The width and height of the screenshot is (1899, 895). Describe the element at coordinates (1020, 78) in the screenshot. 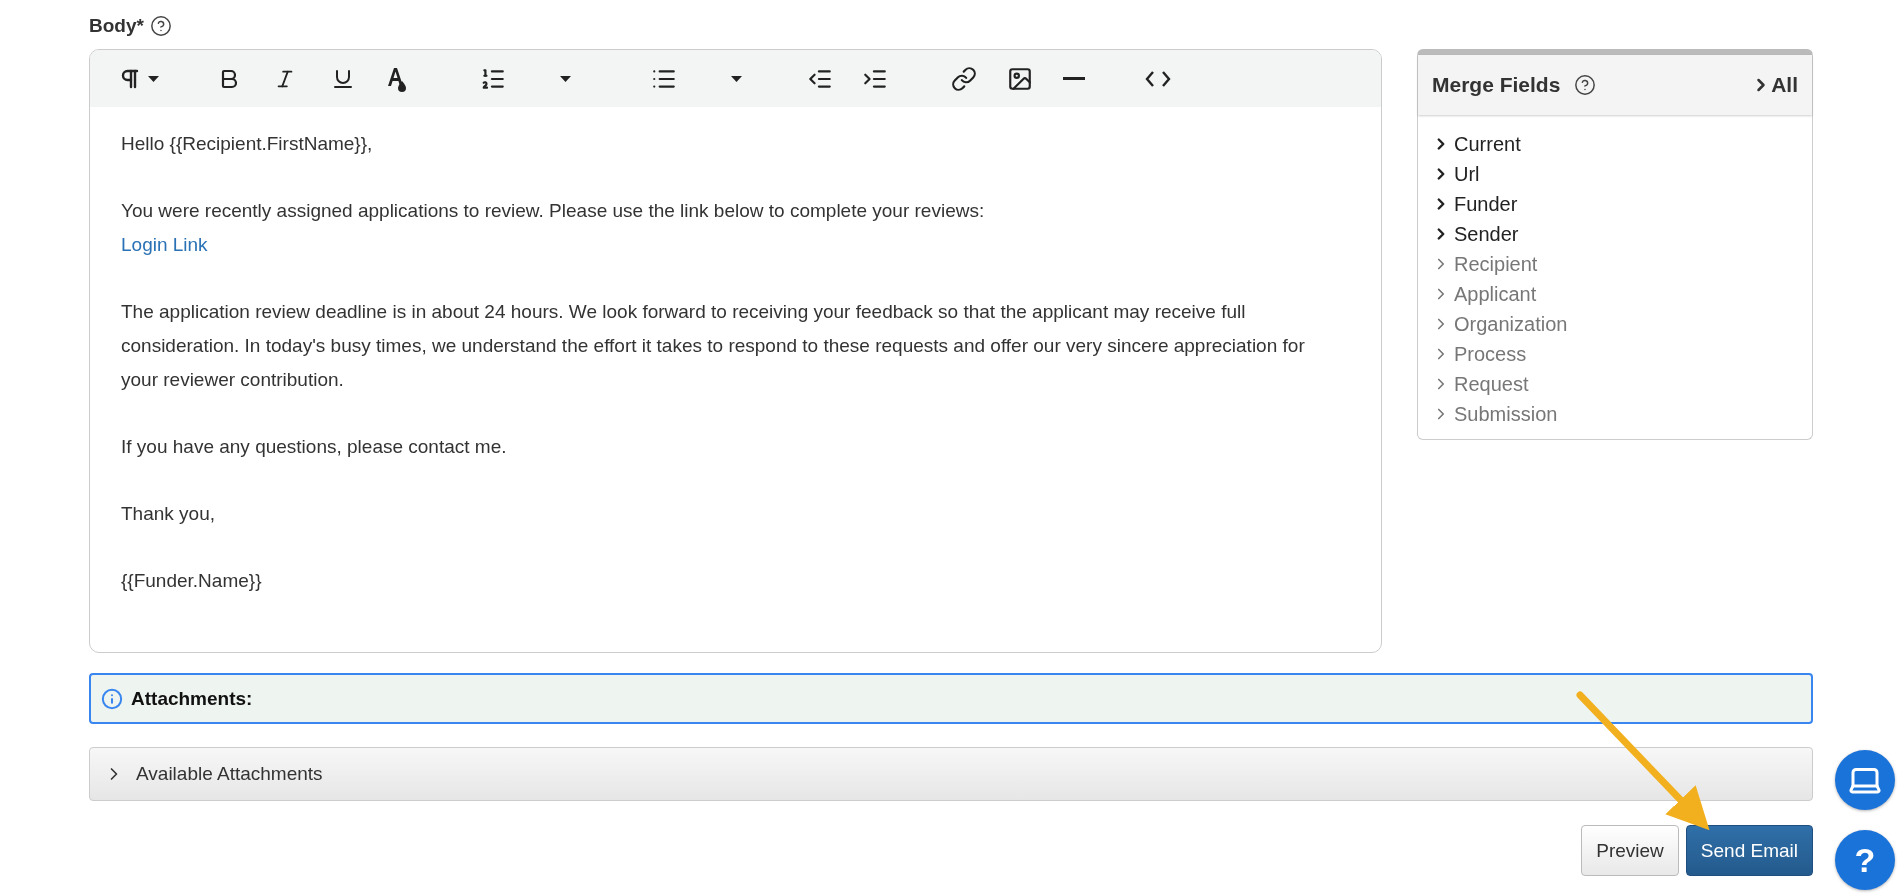

I see `image-icon` at that location.